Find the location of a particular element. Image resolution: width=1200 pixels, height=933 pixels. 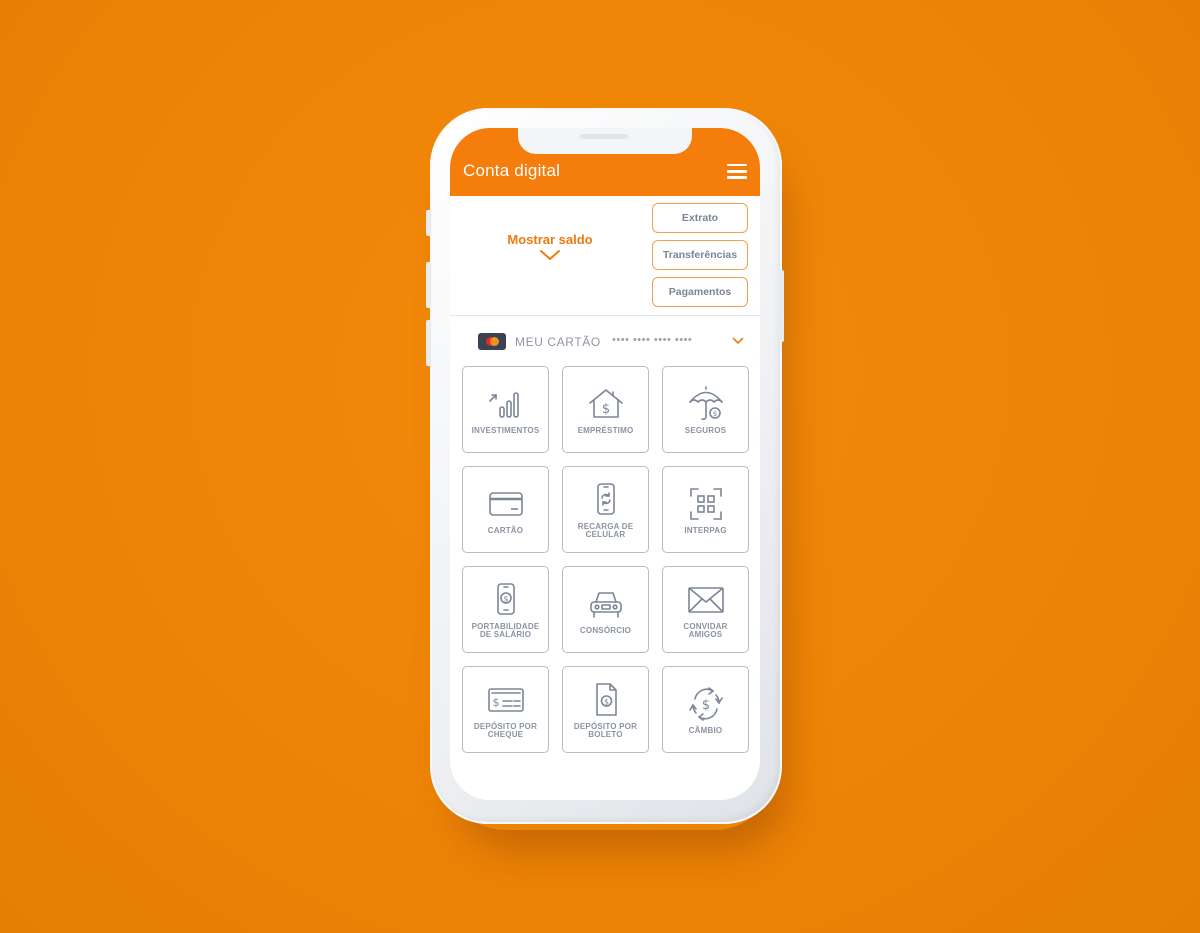

card-number: •••• •••• •••• •••• is located at coordinates (652, 340).